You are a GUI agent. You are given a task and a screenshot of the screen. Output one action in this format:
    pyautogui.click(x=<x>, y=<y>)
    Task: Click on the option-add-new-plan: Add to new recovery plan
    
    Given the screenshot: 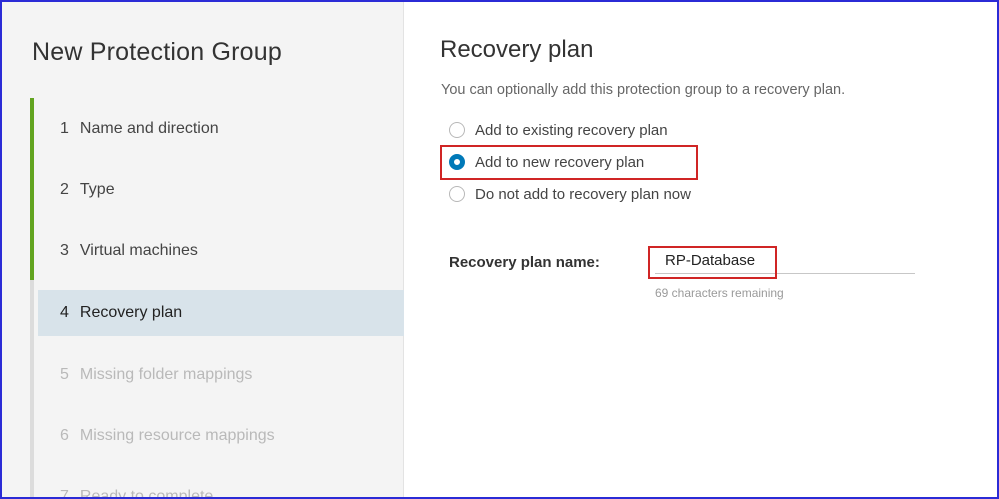 What is the action you would take?
    pyautogui.click(x=546, y=162)
    